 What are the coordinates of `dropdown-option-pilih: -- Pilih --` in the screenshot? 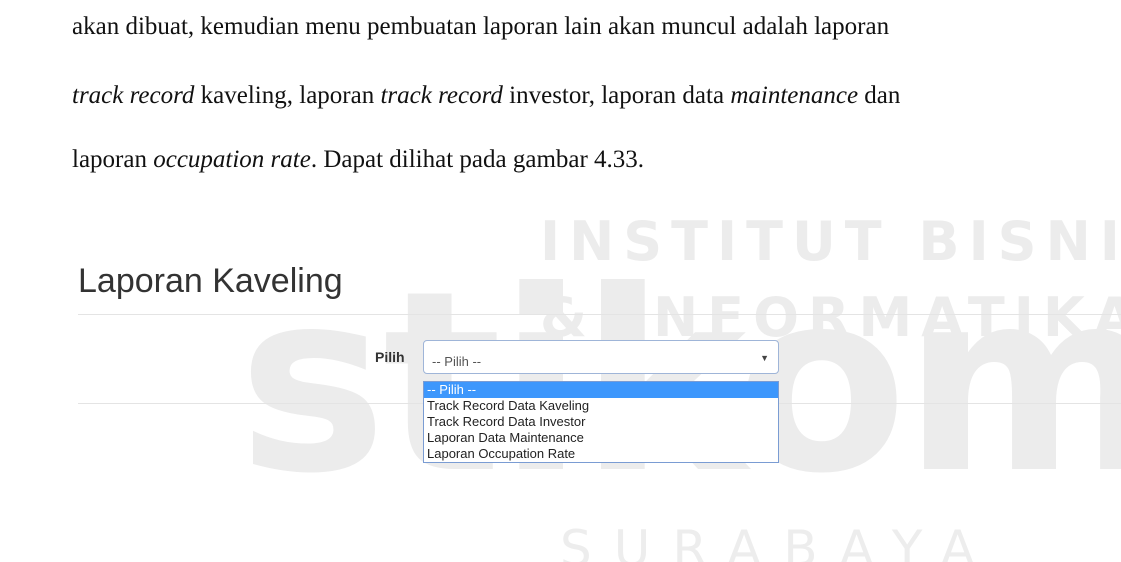 It's located at (601, 390).